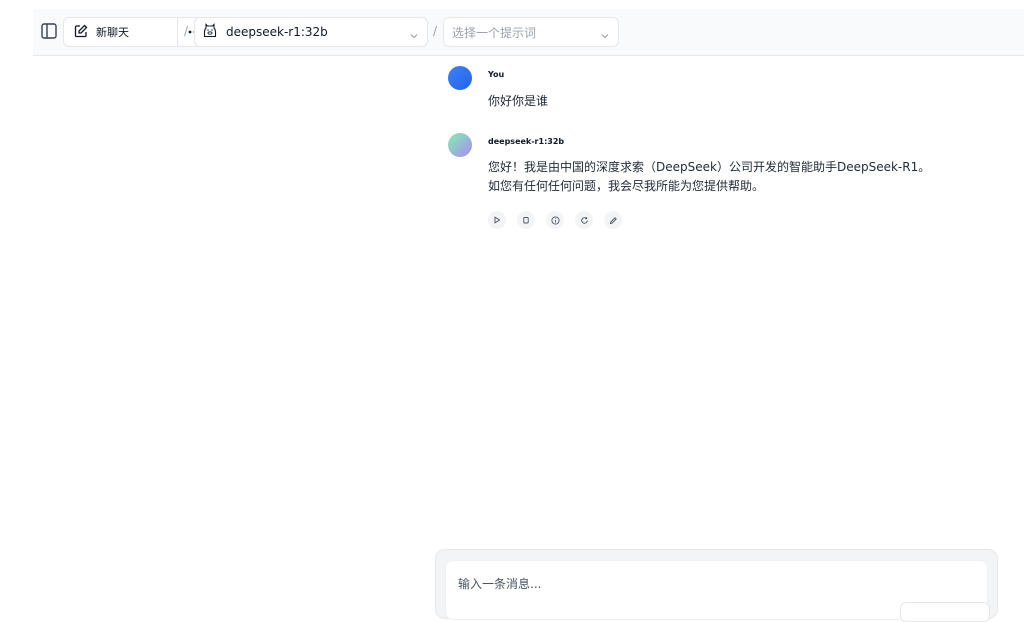 The height and width of the screenshot is (622, 1024). I want to click on model-selector: deepseek-r1:32b, so click(311, 32).